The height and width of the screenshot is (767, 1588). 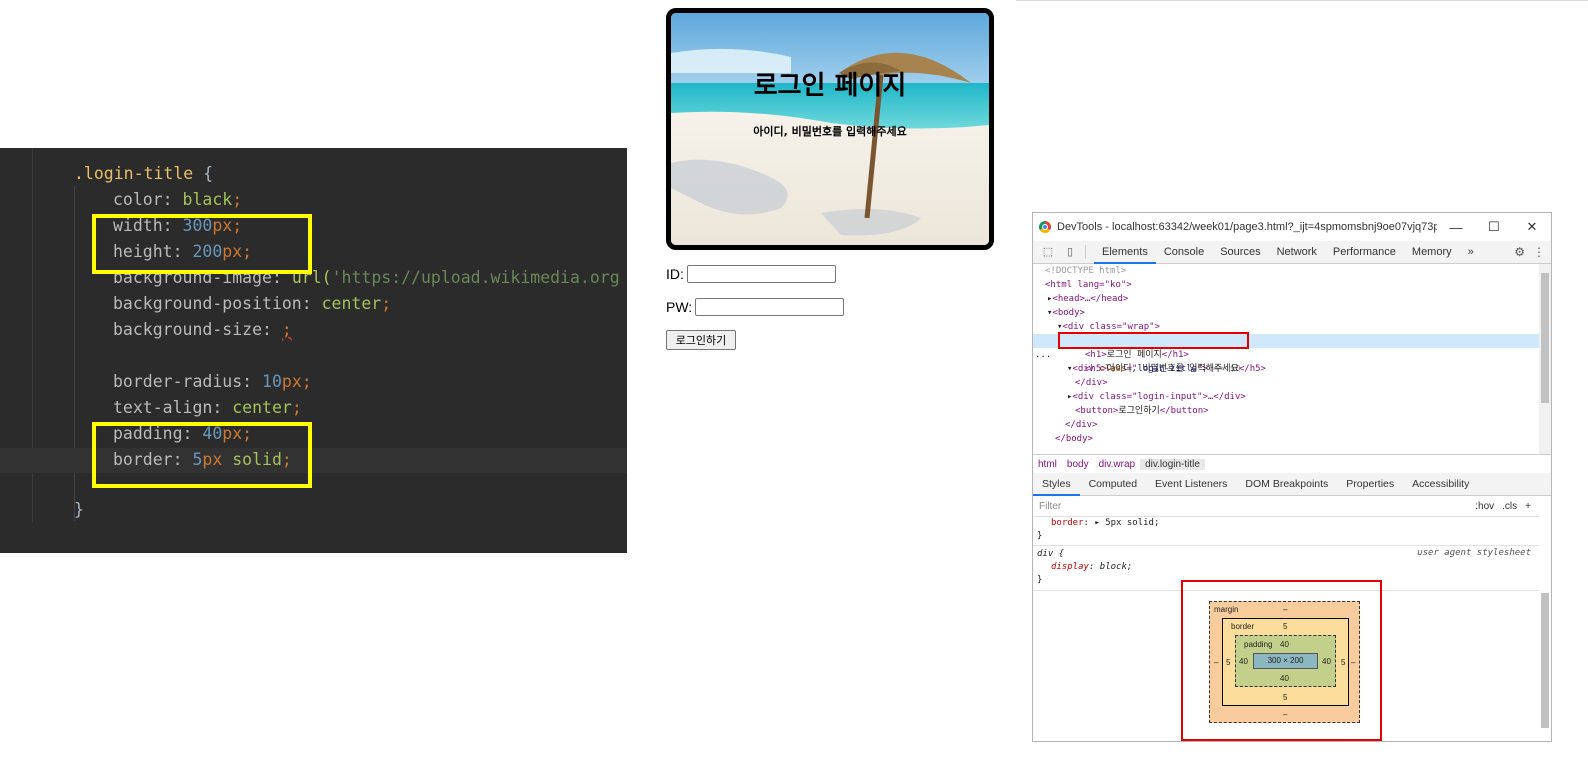 I want to click on subtab-dom-breakpoints: DOM Breakpoints, so click(x=1286, y=484).